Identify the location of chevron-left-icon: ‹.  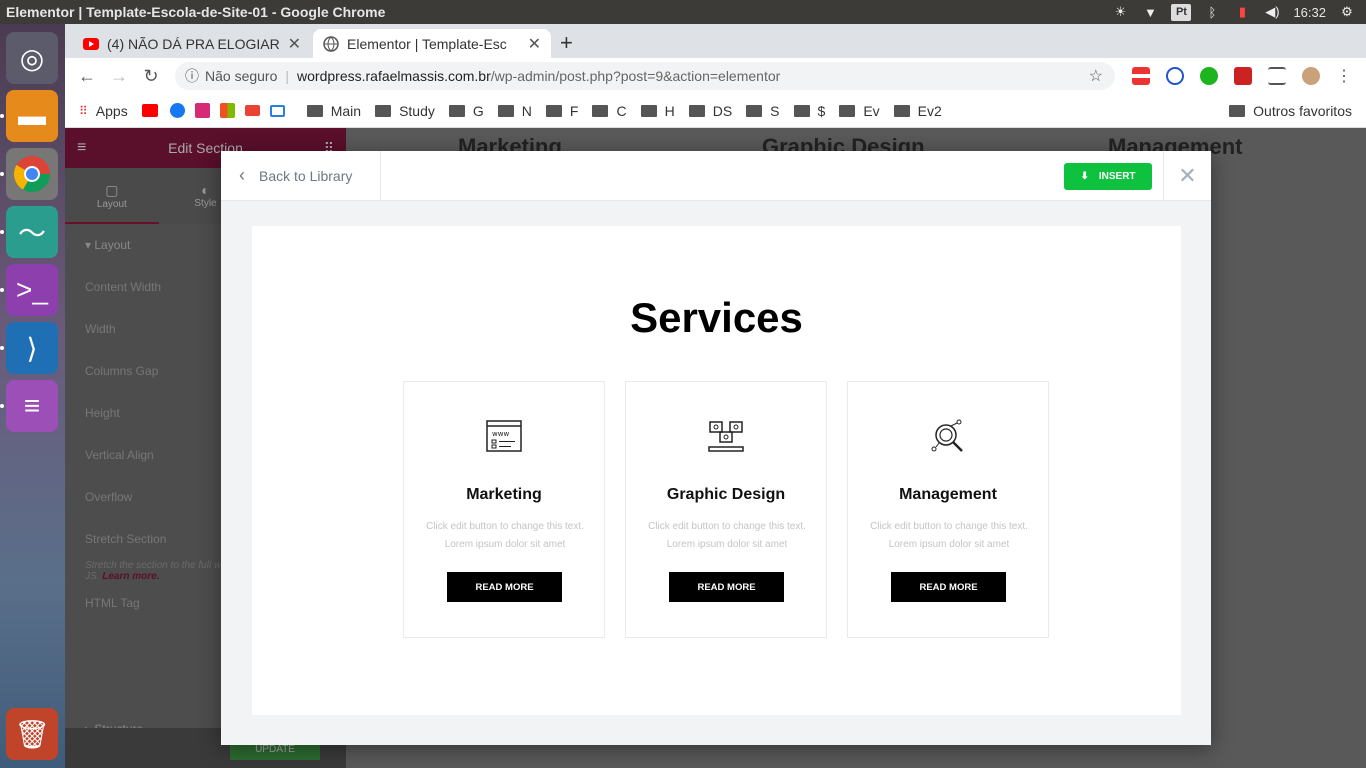
(242, 175).